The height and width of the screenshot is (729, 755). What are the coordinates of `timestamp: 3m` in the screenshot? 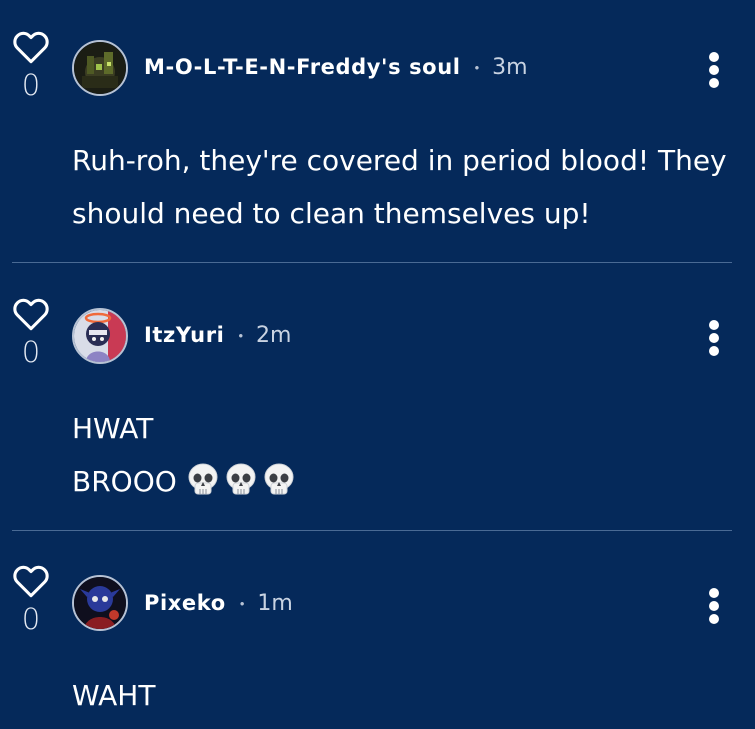 It's located at (510, 67).